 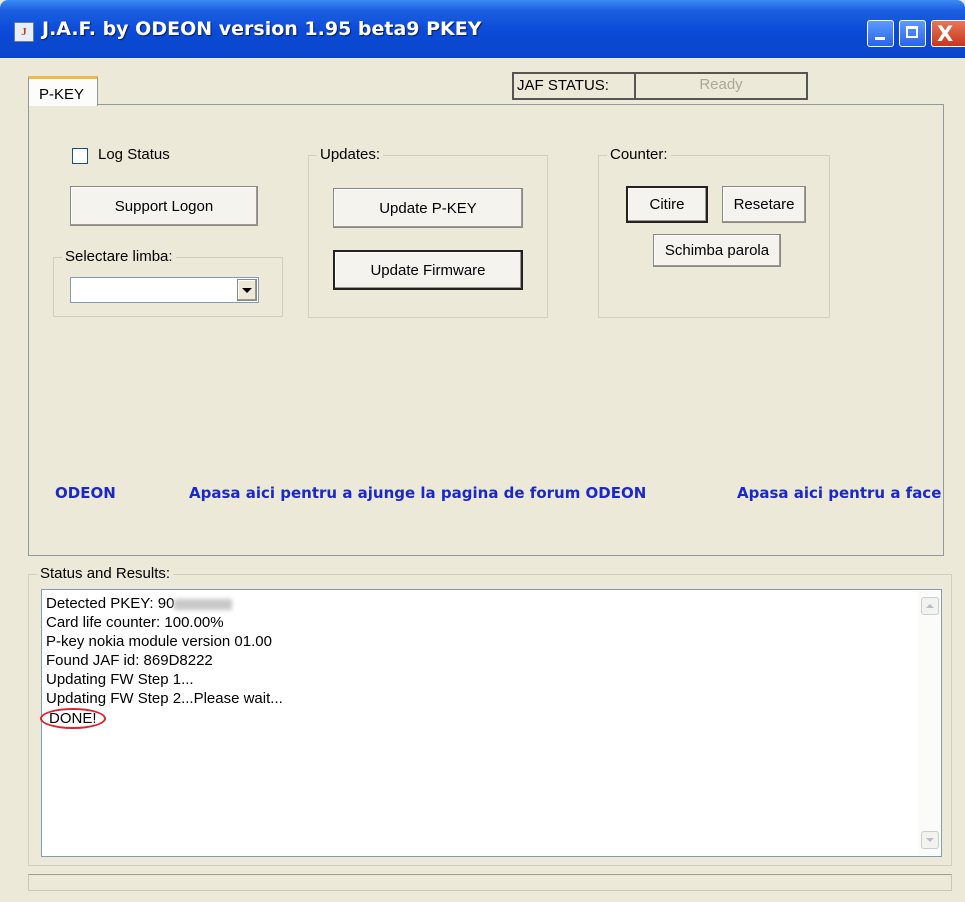 What do you see at coordinates (639, 154) in the screenshot?
I see `counter-group-legend: Counter:` at bounding box center [639, 154].